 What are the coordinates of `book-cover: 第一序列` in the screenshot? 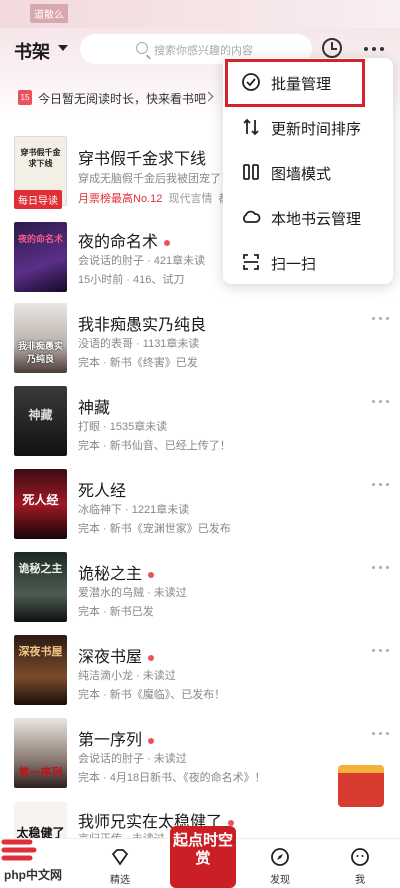 It's located at (40, 753).